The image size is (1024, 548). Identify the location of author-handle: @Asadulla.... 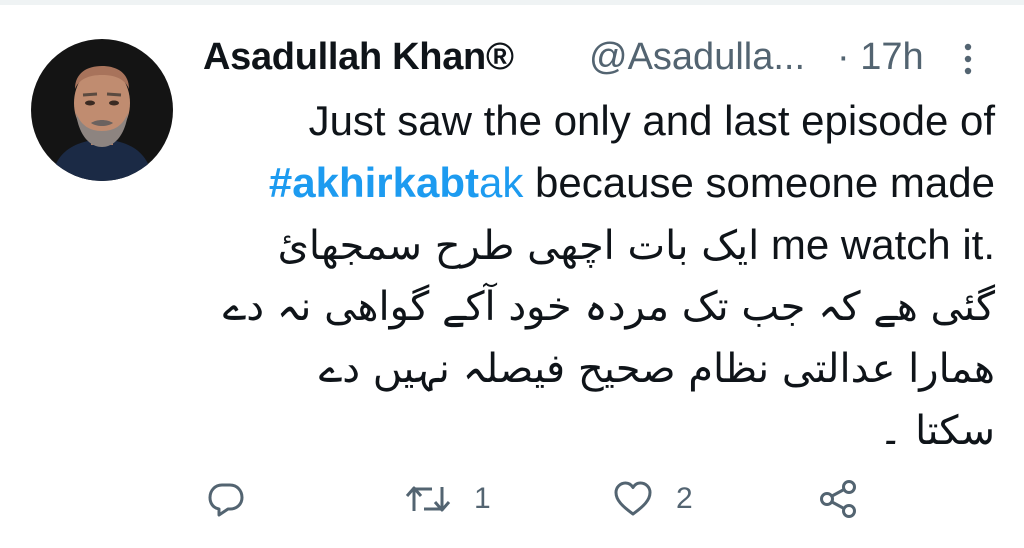
(697, 57).